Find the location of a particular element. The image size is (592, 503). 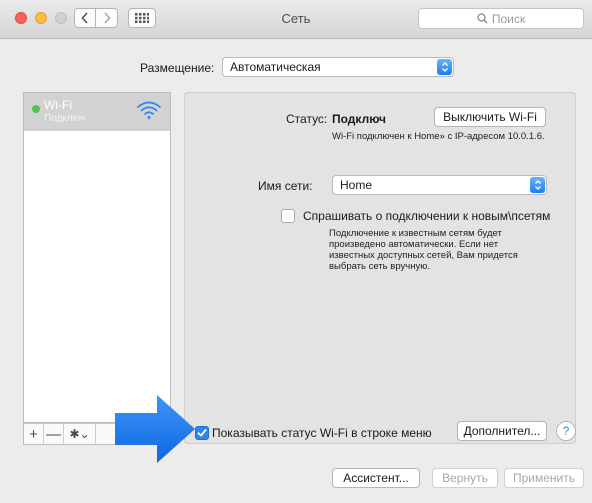

ask-to-join-checkbox is located at coordinates (288, 216).